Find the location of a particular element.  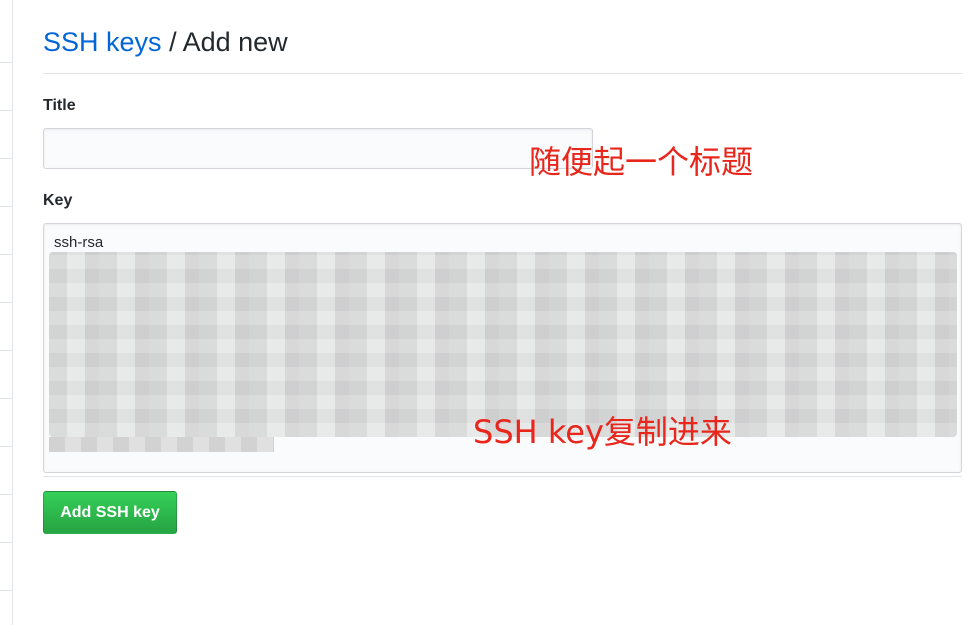

key-label: Key is located at coordinates (58, 200).